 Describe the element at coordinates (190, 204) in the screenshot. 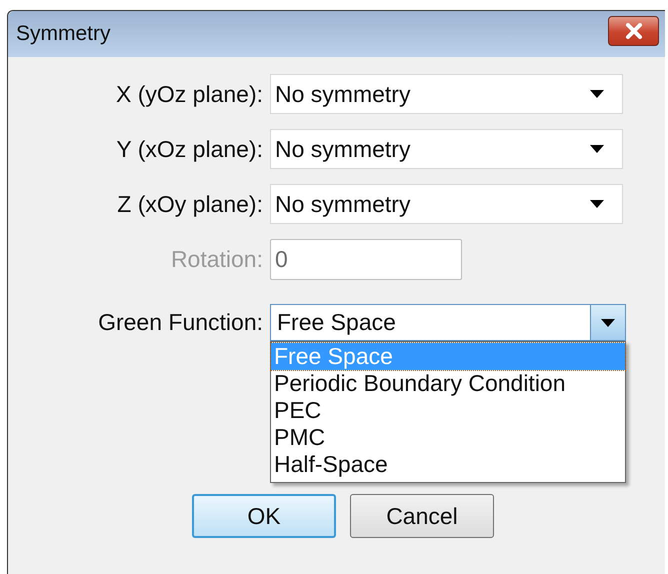

I see `field-label: Z (xOy plane):` at that location.